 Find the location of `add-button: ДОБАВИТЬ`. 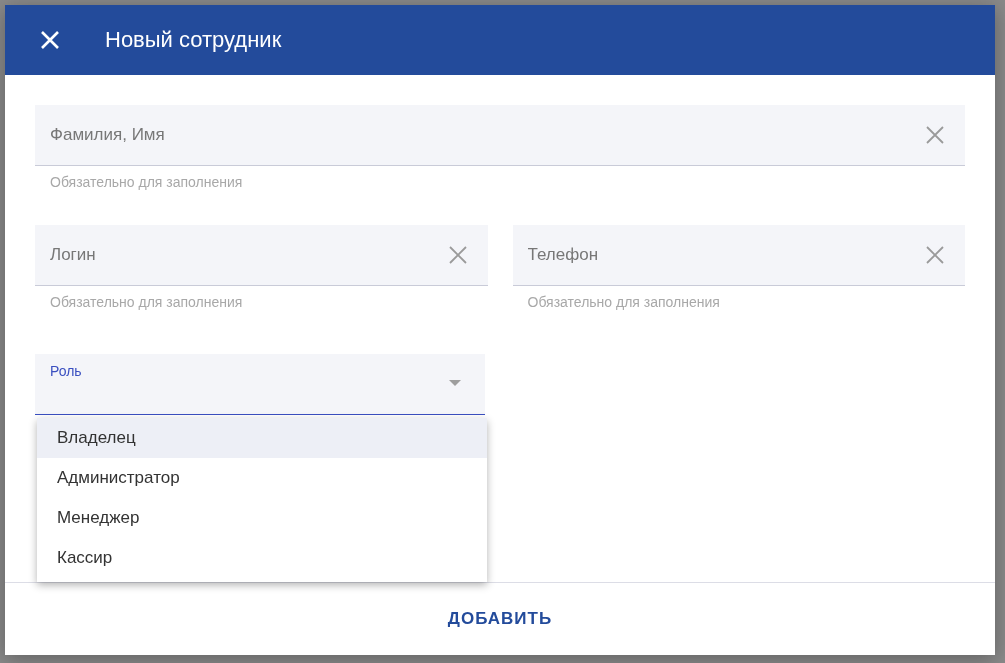

add-button: ДОБАВИТЬ is located at coordinates (500, 619).